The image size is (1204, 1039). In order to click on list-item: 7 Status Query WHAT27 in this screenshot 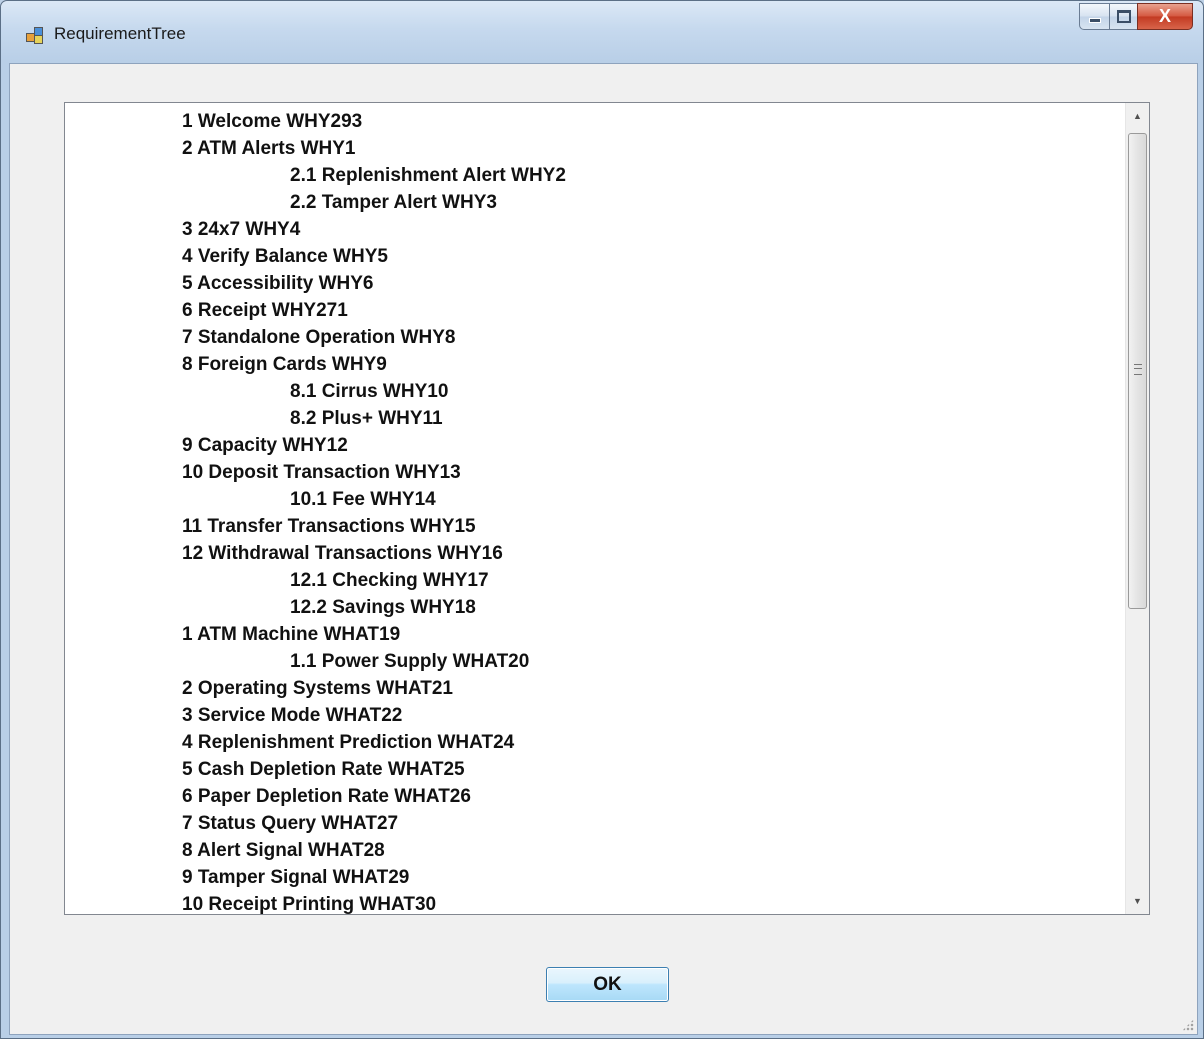, I will do `click(595, 823)`.